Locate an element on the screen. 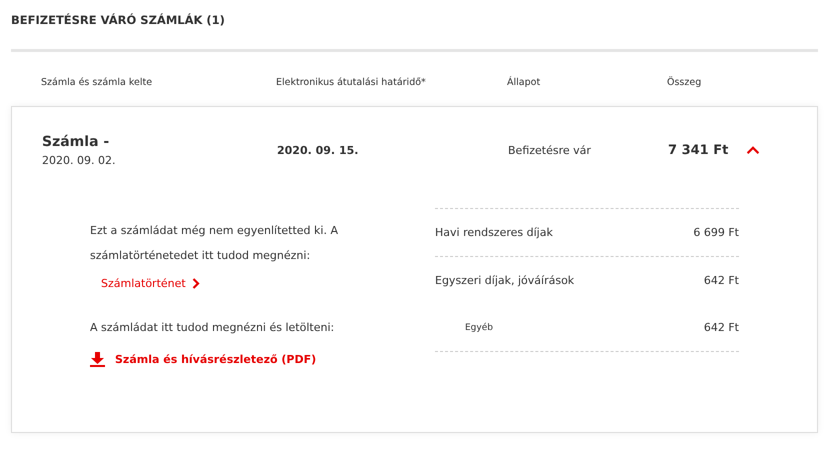 This screenshot has height=450, width=839. history-link: Számlatörténet is located at coordinates (150, 283).